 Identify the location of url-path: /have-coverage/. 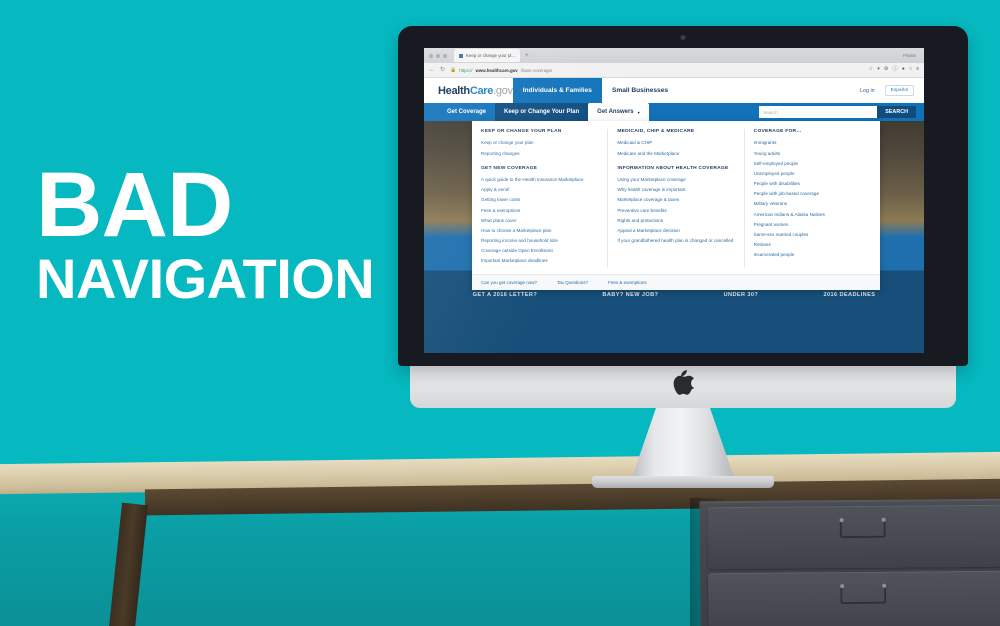
(536, 70).